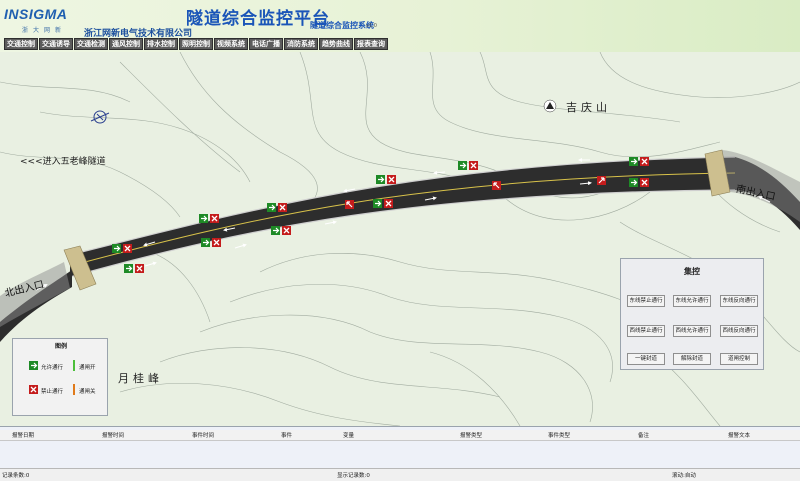 The width and height of the screenshot is (800, 481). I want to click on alarm-table: 报警日期 报警时间 事件时间 事件 变量 报警类型 事件类型 备注 报警文本, so click(400, 447).